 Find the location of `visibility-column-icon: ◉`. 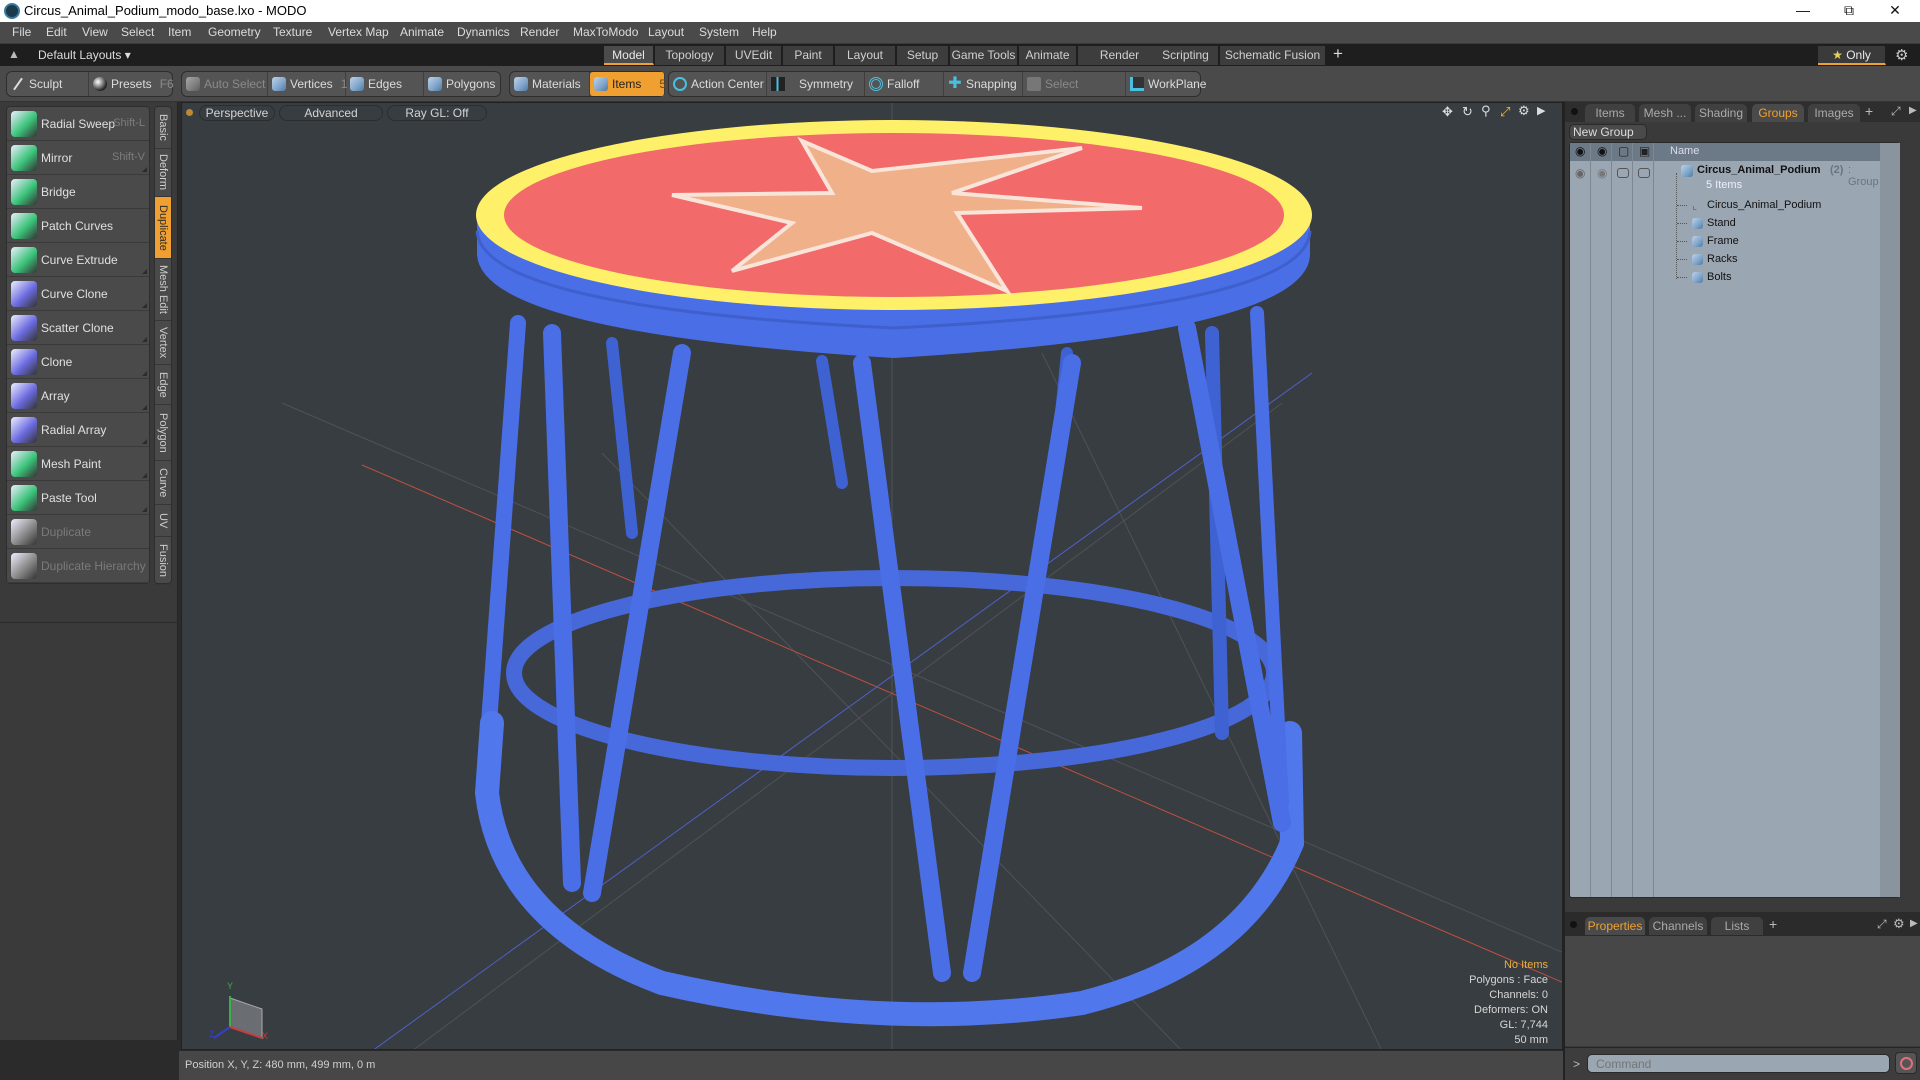

visibility-column-icon: ◉ is located at coordinates (1580, 151).